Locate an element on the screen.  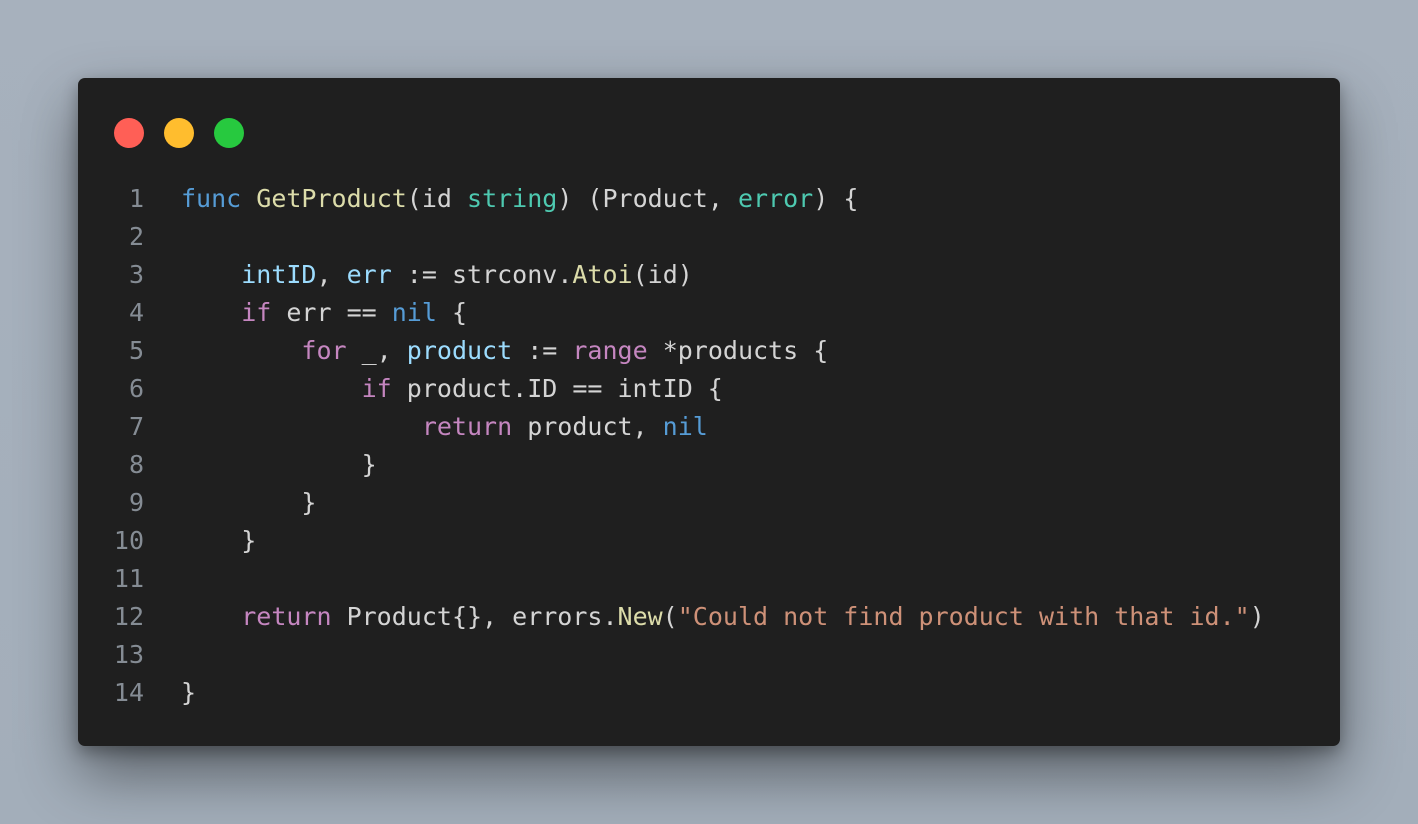
code-token: := is located at coordinates (542, 350).